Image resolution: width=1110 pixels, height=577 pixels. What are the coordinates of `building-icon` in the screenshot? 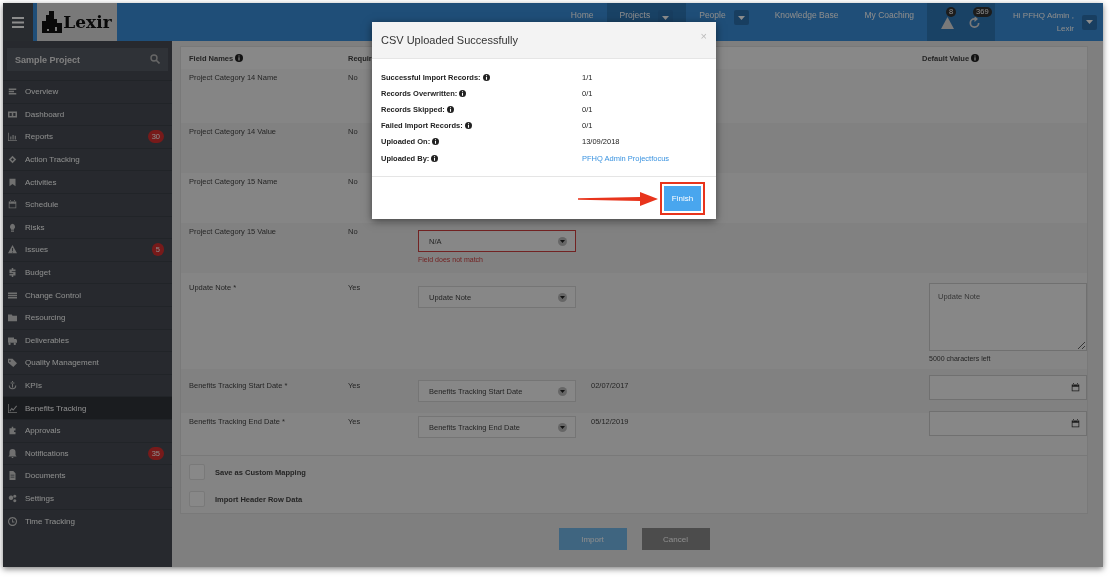 It's located at (52, 22).